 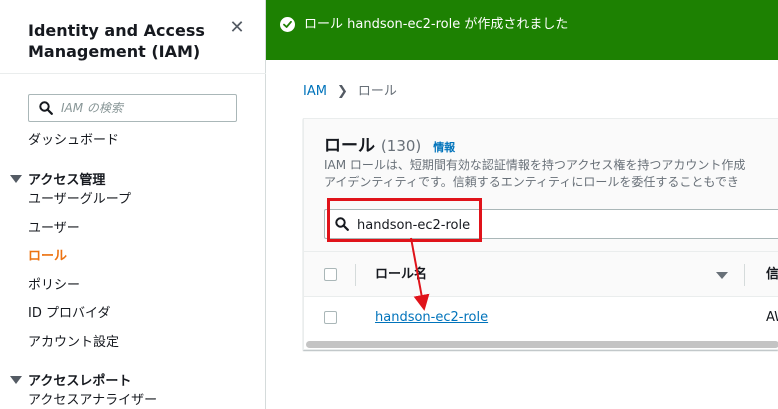 What do you see at coordinates (404, 220) in the screenshot?
I see `annotation-highlight-box` at bounding box center [404, 220].